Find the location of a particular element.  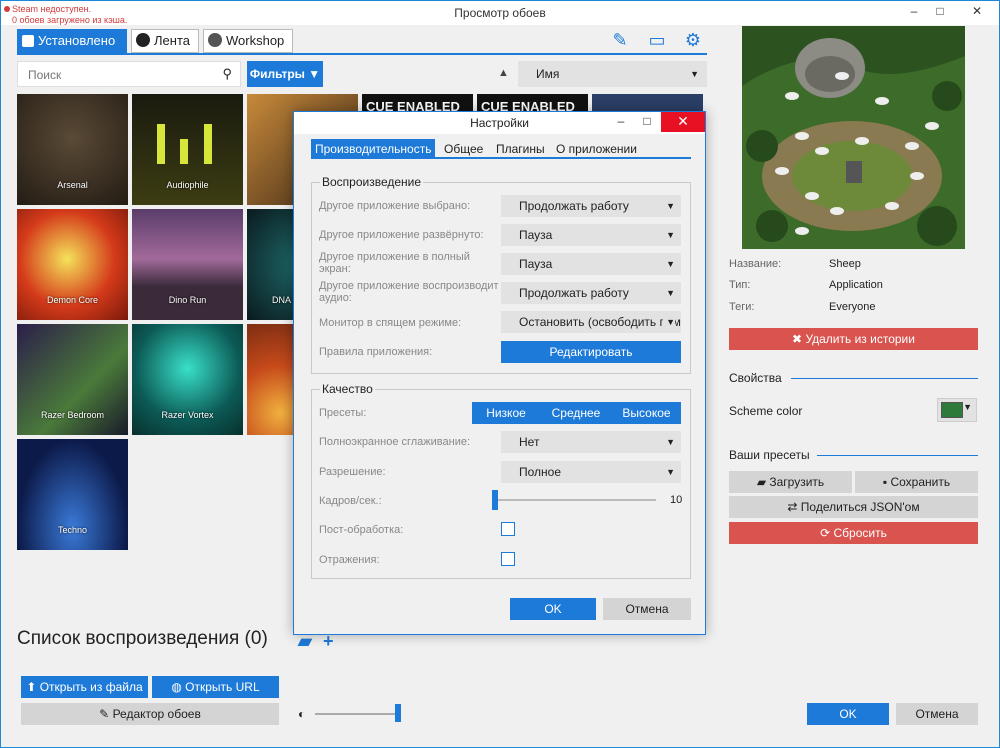

window-title: Просмотр обоев is located at coordinates (500, 13).